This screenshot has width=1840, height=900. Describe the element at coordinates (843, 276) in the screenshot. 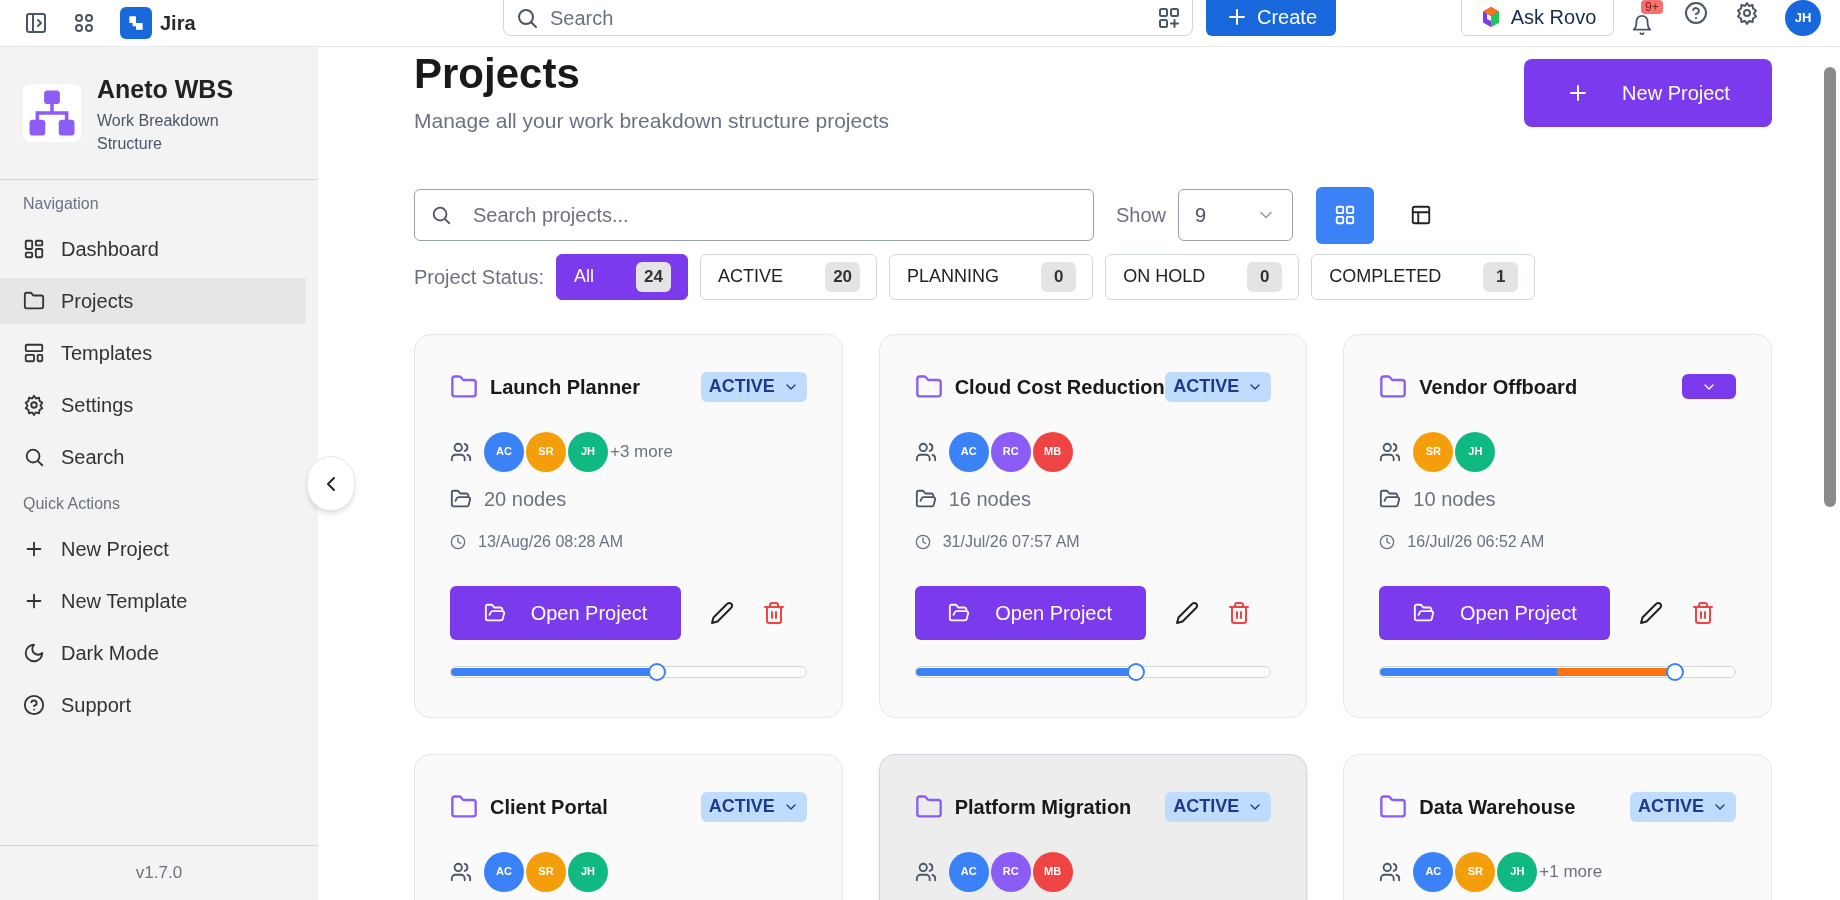

I see `count-badge: 20` at that location.